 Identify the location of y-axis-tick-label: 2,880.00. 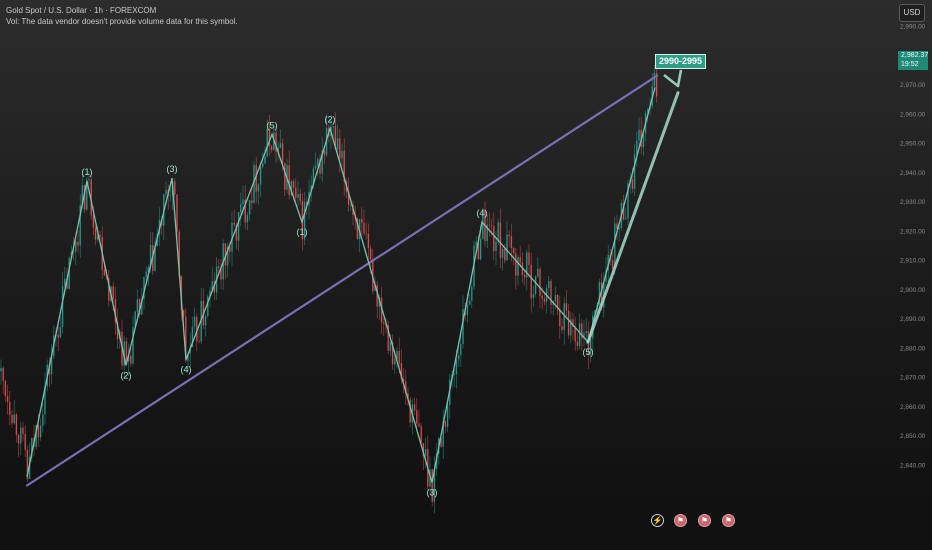
(913, 348).